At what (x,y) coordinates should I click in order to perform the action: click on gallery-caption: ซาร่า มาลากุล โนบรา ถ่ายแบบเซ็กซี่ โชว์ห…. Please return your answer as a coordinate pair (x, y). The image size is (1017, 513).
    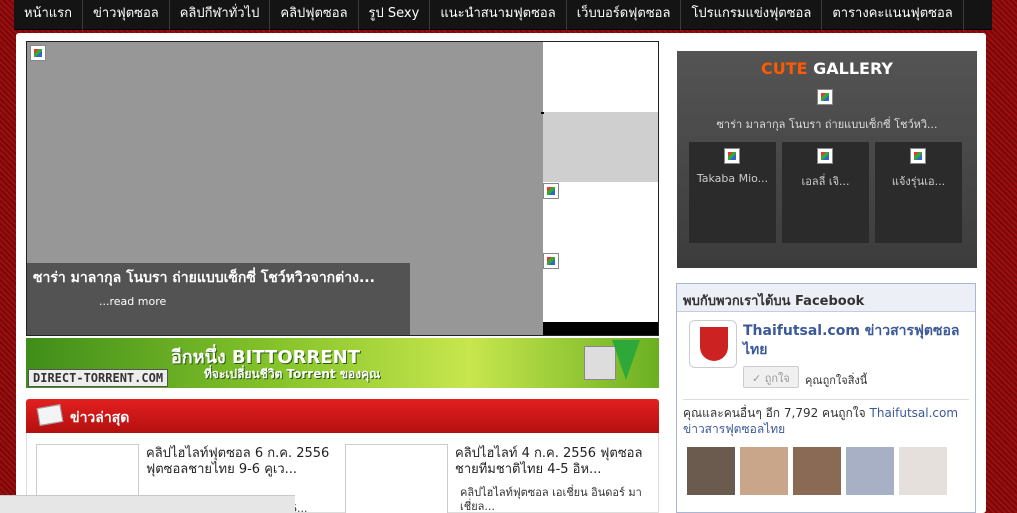
    Looking at the image, I should click on (827, 124).